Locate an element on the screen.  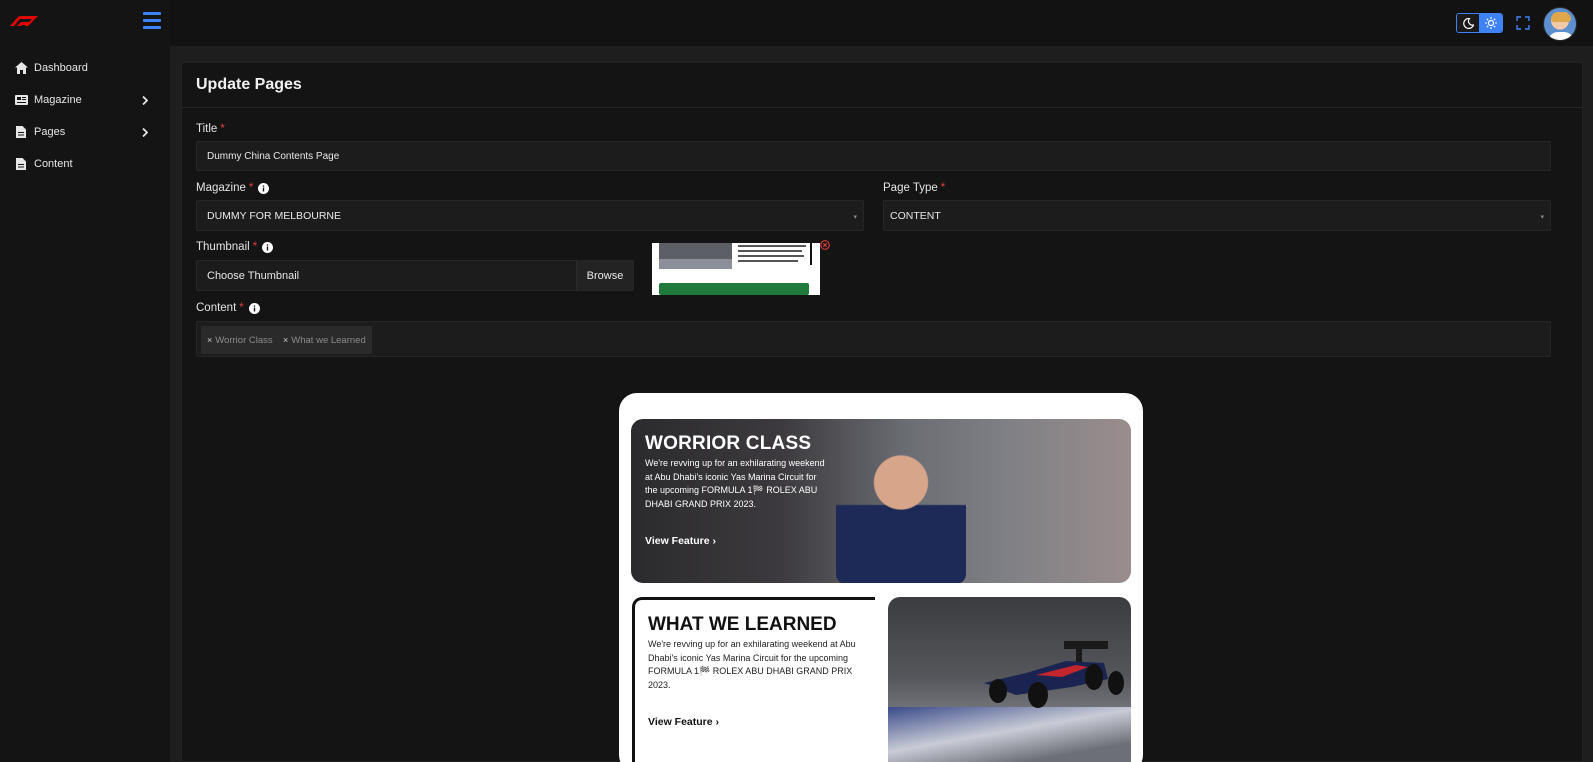
content-tag: × Worrior Class is located at coordinates (240, 340).